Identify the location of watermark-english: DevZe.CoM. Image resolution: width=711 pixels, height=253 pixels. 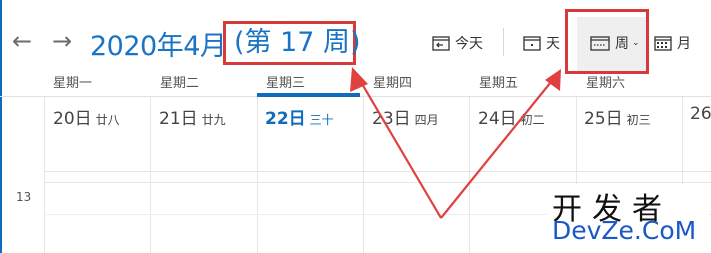
(624, 230).